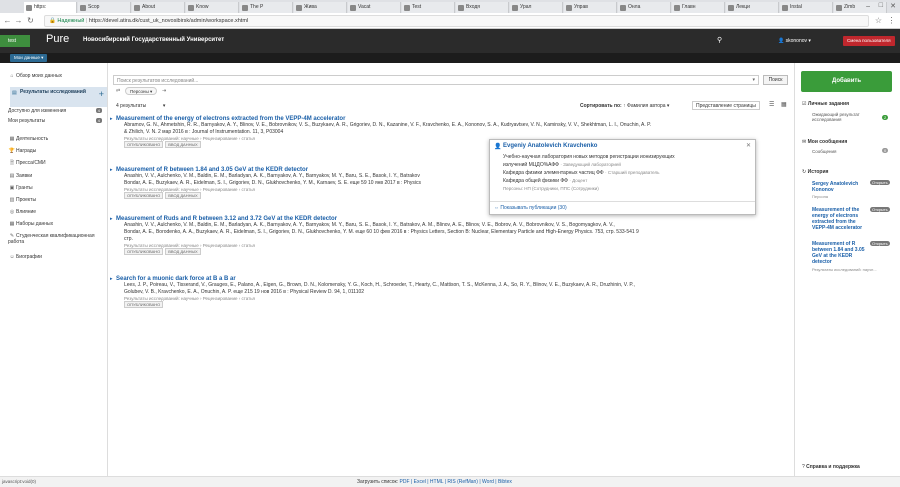 This screenshot has height=487, width=900. Describe the element at coordinates (101, 94) in the screenshot. I see `add-result-icon: +` at that location.